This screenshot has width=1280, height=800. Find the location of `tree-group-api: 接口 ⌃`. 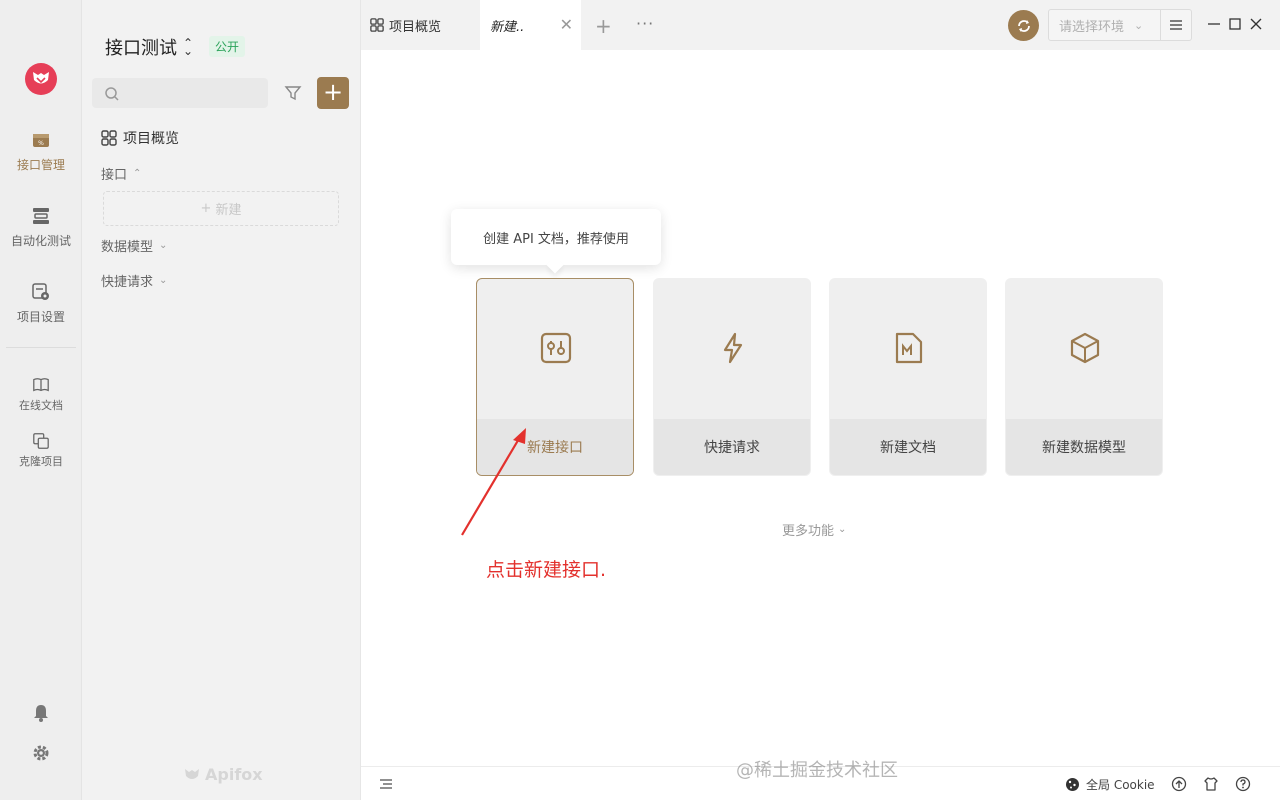

tree-group-api: 接口 ⌃ is located at coordinates (121, 173).